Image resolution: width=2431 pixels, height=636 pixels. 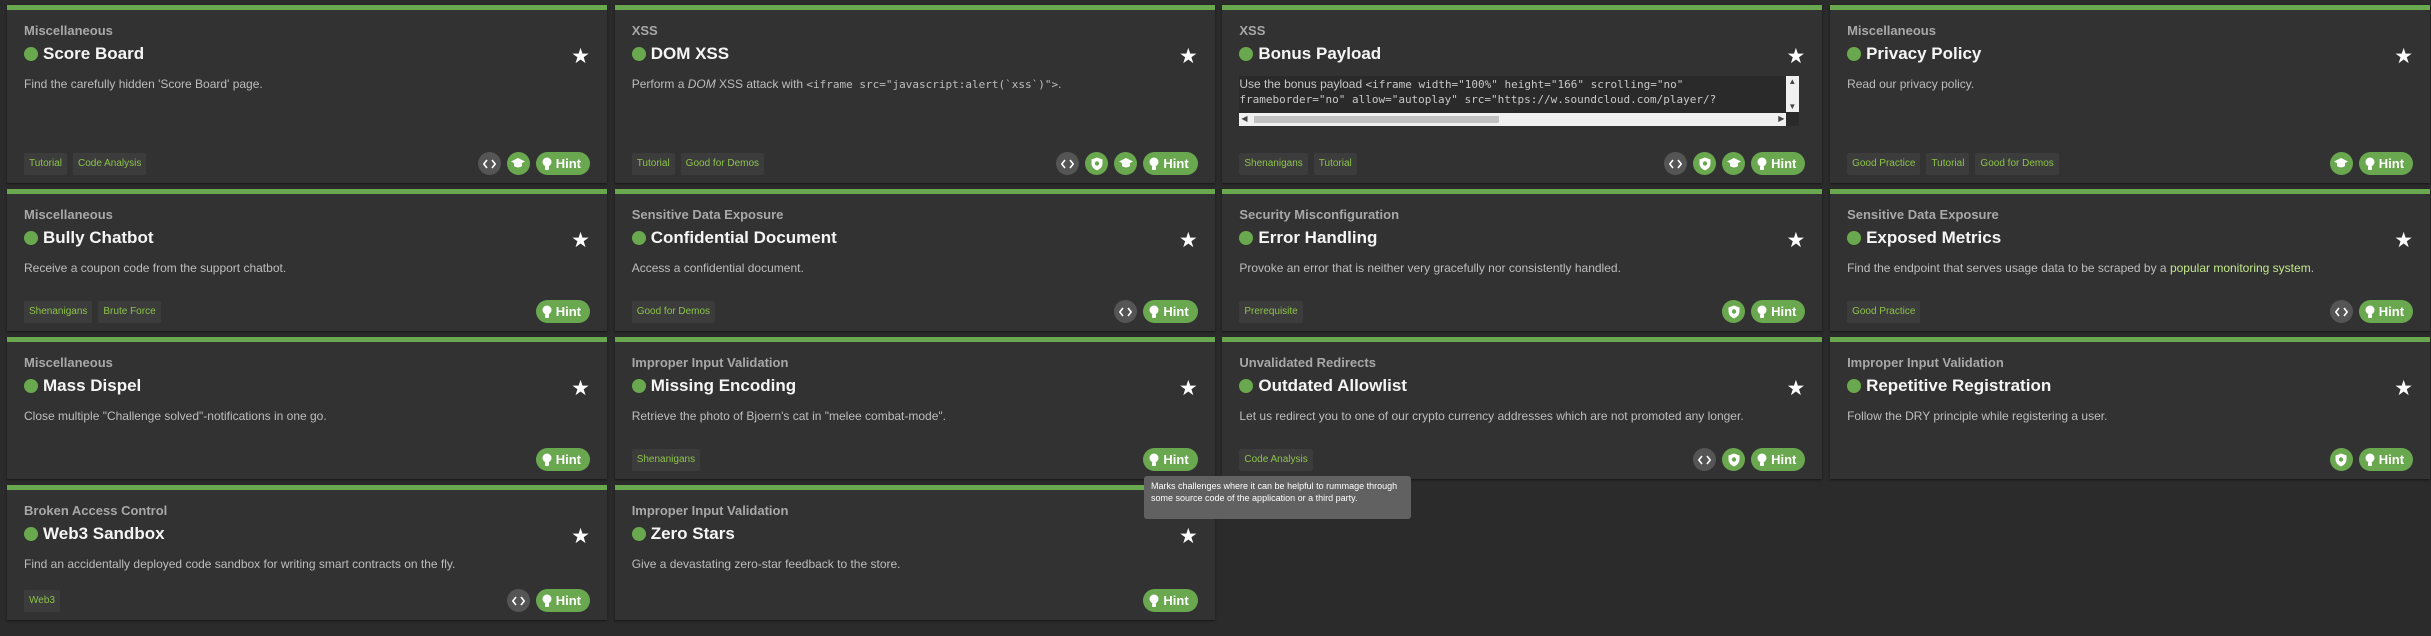 What do you see at coordinates (1925, 362) in the screenshot?
I see `challenge-category: Improper Input Validation` at bounding box center [1925, 362].